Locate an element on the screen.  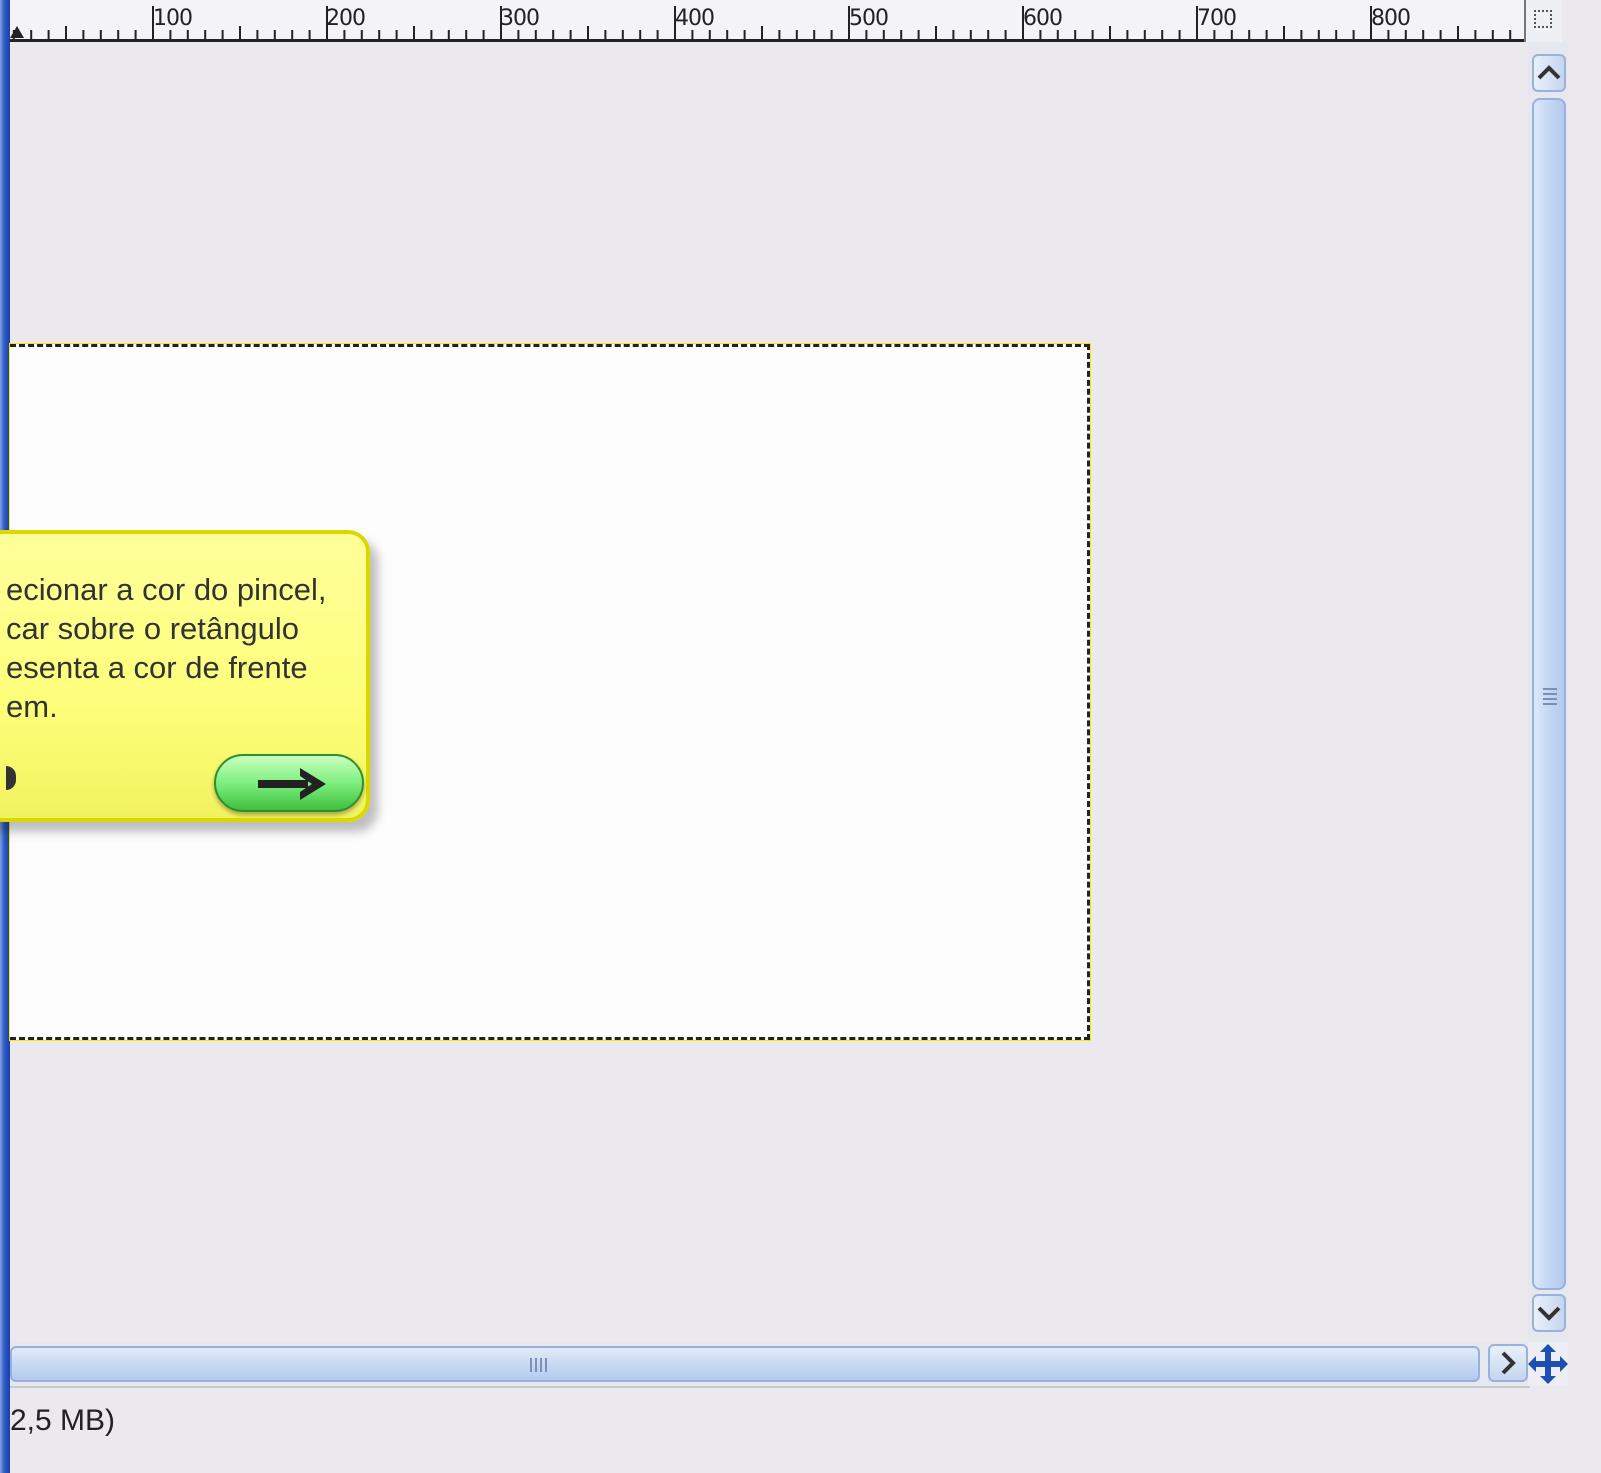
chevron-down-icon is located at coordinates (1549, 1313).